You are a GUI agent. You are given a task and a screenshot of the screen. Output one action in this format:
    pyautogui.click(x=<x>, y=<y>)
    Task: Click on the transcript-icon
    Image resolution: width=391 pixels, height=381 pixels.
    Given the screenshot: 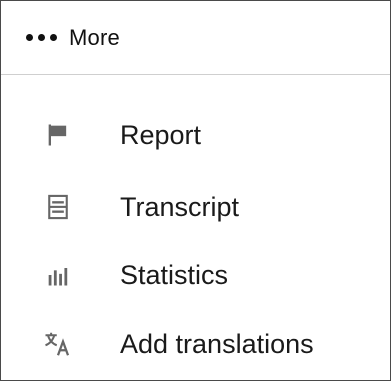 What is the action you would take?
    pyautogui.click(x=58, y=207)
    